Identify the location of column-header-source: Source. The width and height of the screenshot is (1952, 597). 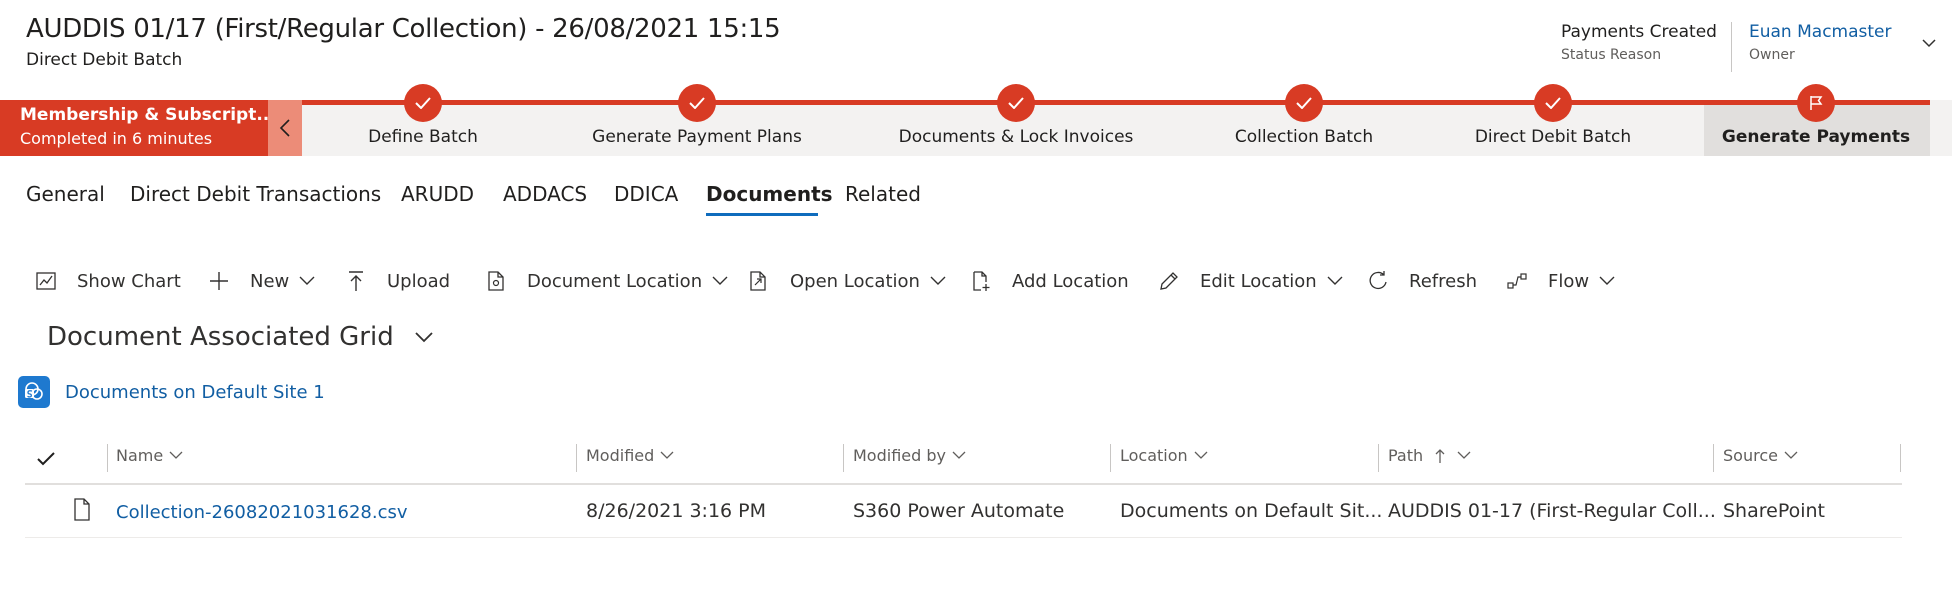
(1760, 455).